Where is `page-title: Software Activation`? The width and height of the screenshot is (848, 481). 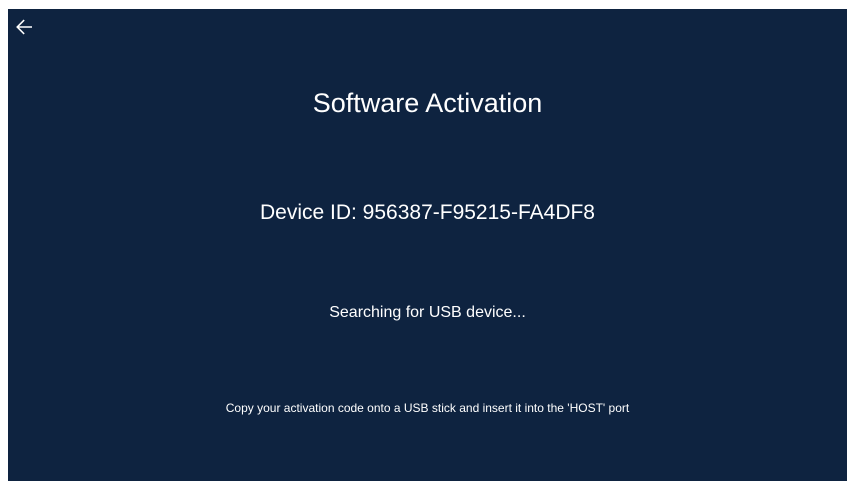 page-title: Software Activation is located at coordinates (427, 103).